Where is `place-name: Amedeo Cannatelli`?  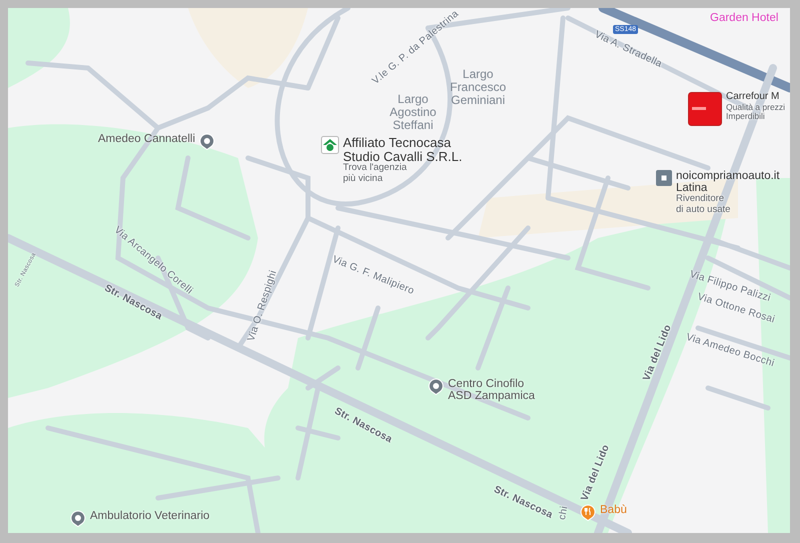
place-name: Amedeo Cannatelli is located at coordinates (147, 139).